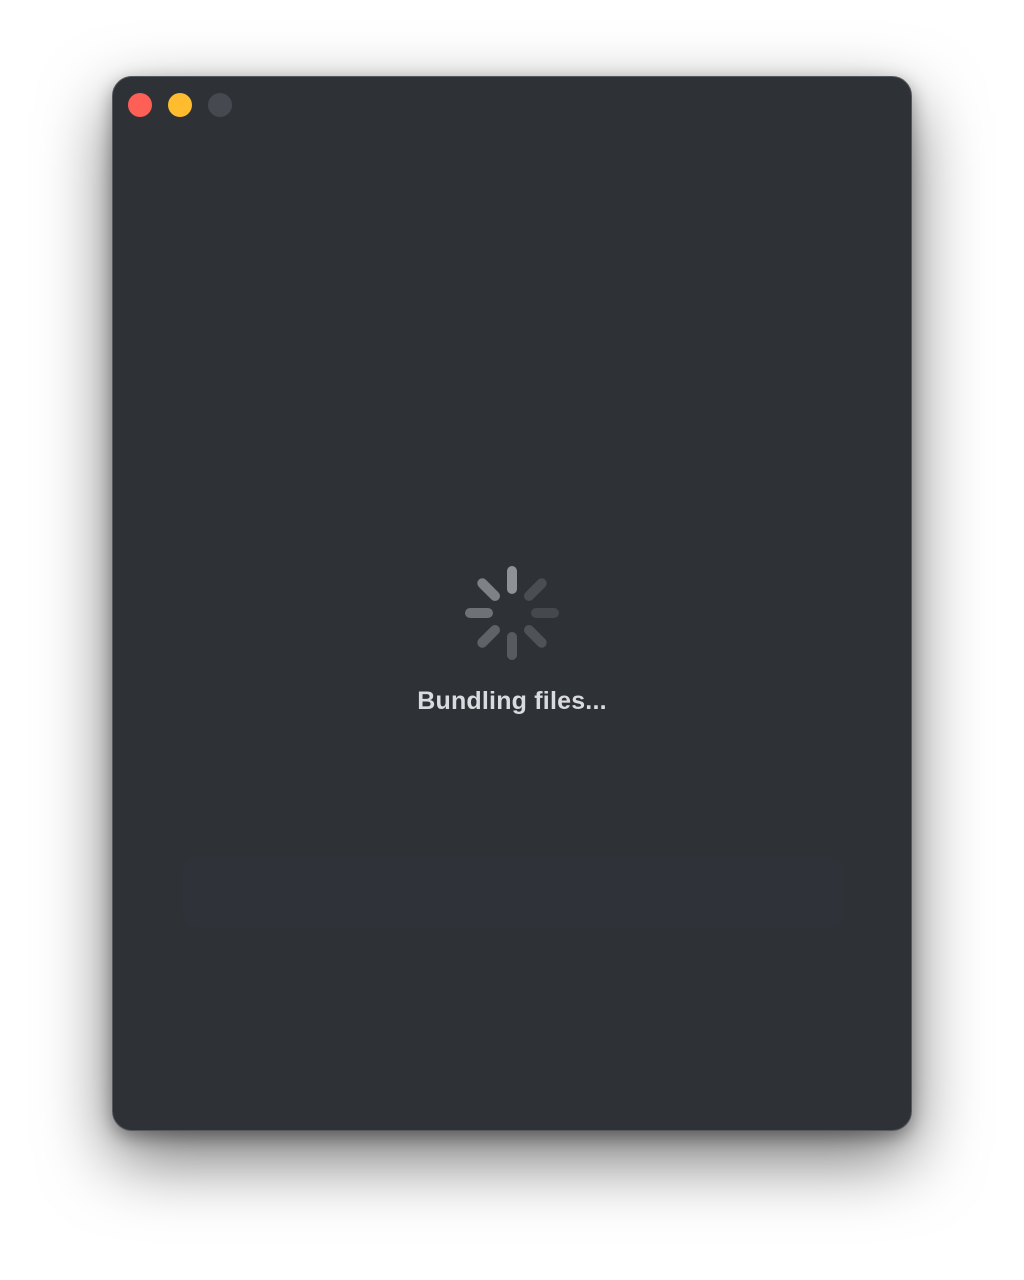 This screenshot has width=1024, height=1280. Describe the element at coordinates (513, 892) in the screenshot. I see `background-panel` at that location.